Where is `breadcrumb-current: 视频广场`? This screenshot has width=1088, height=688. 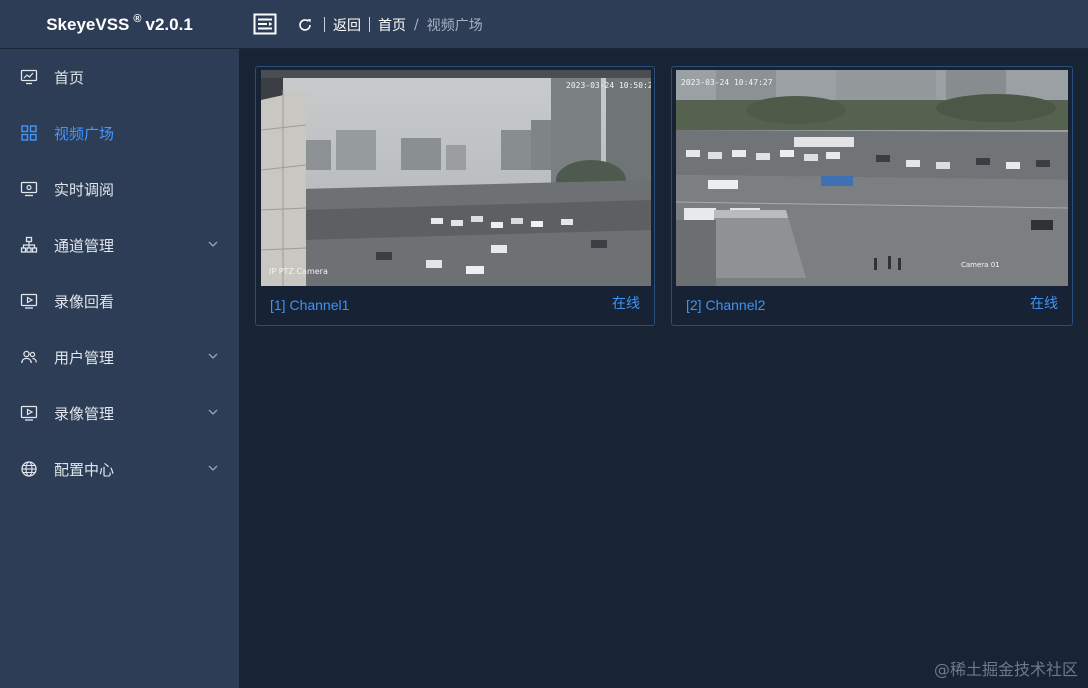 breadcrumb-current: 视频广场 is located at coordinates (454, 25).